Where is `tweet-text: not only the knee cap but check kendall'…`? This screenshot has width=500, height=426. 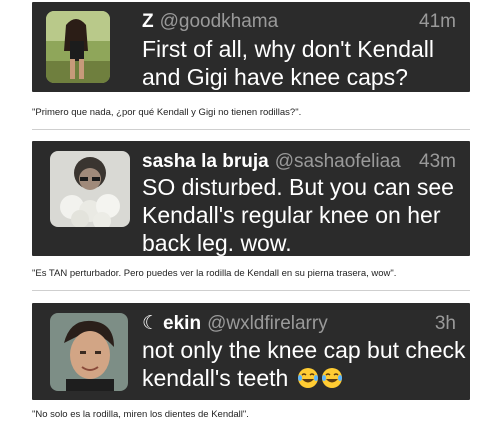
tweet-text: not only the knee cap but check kendall'… is located at coordinates (304, 365).